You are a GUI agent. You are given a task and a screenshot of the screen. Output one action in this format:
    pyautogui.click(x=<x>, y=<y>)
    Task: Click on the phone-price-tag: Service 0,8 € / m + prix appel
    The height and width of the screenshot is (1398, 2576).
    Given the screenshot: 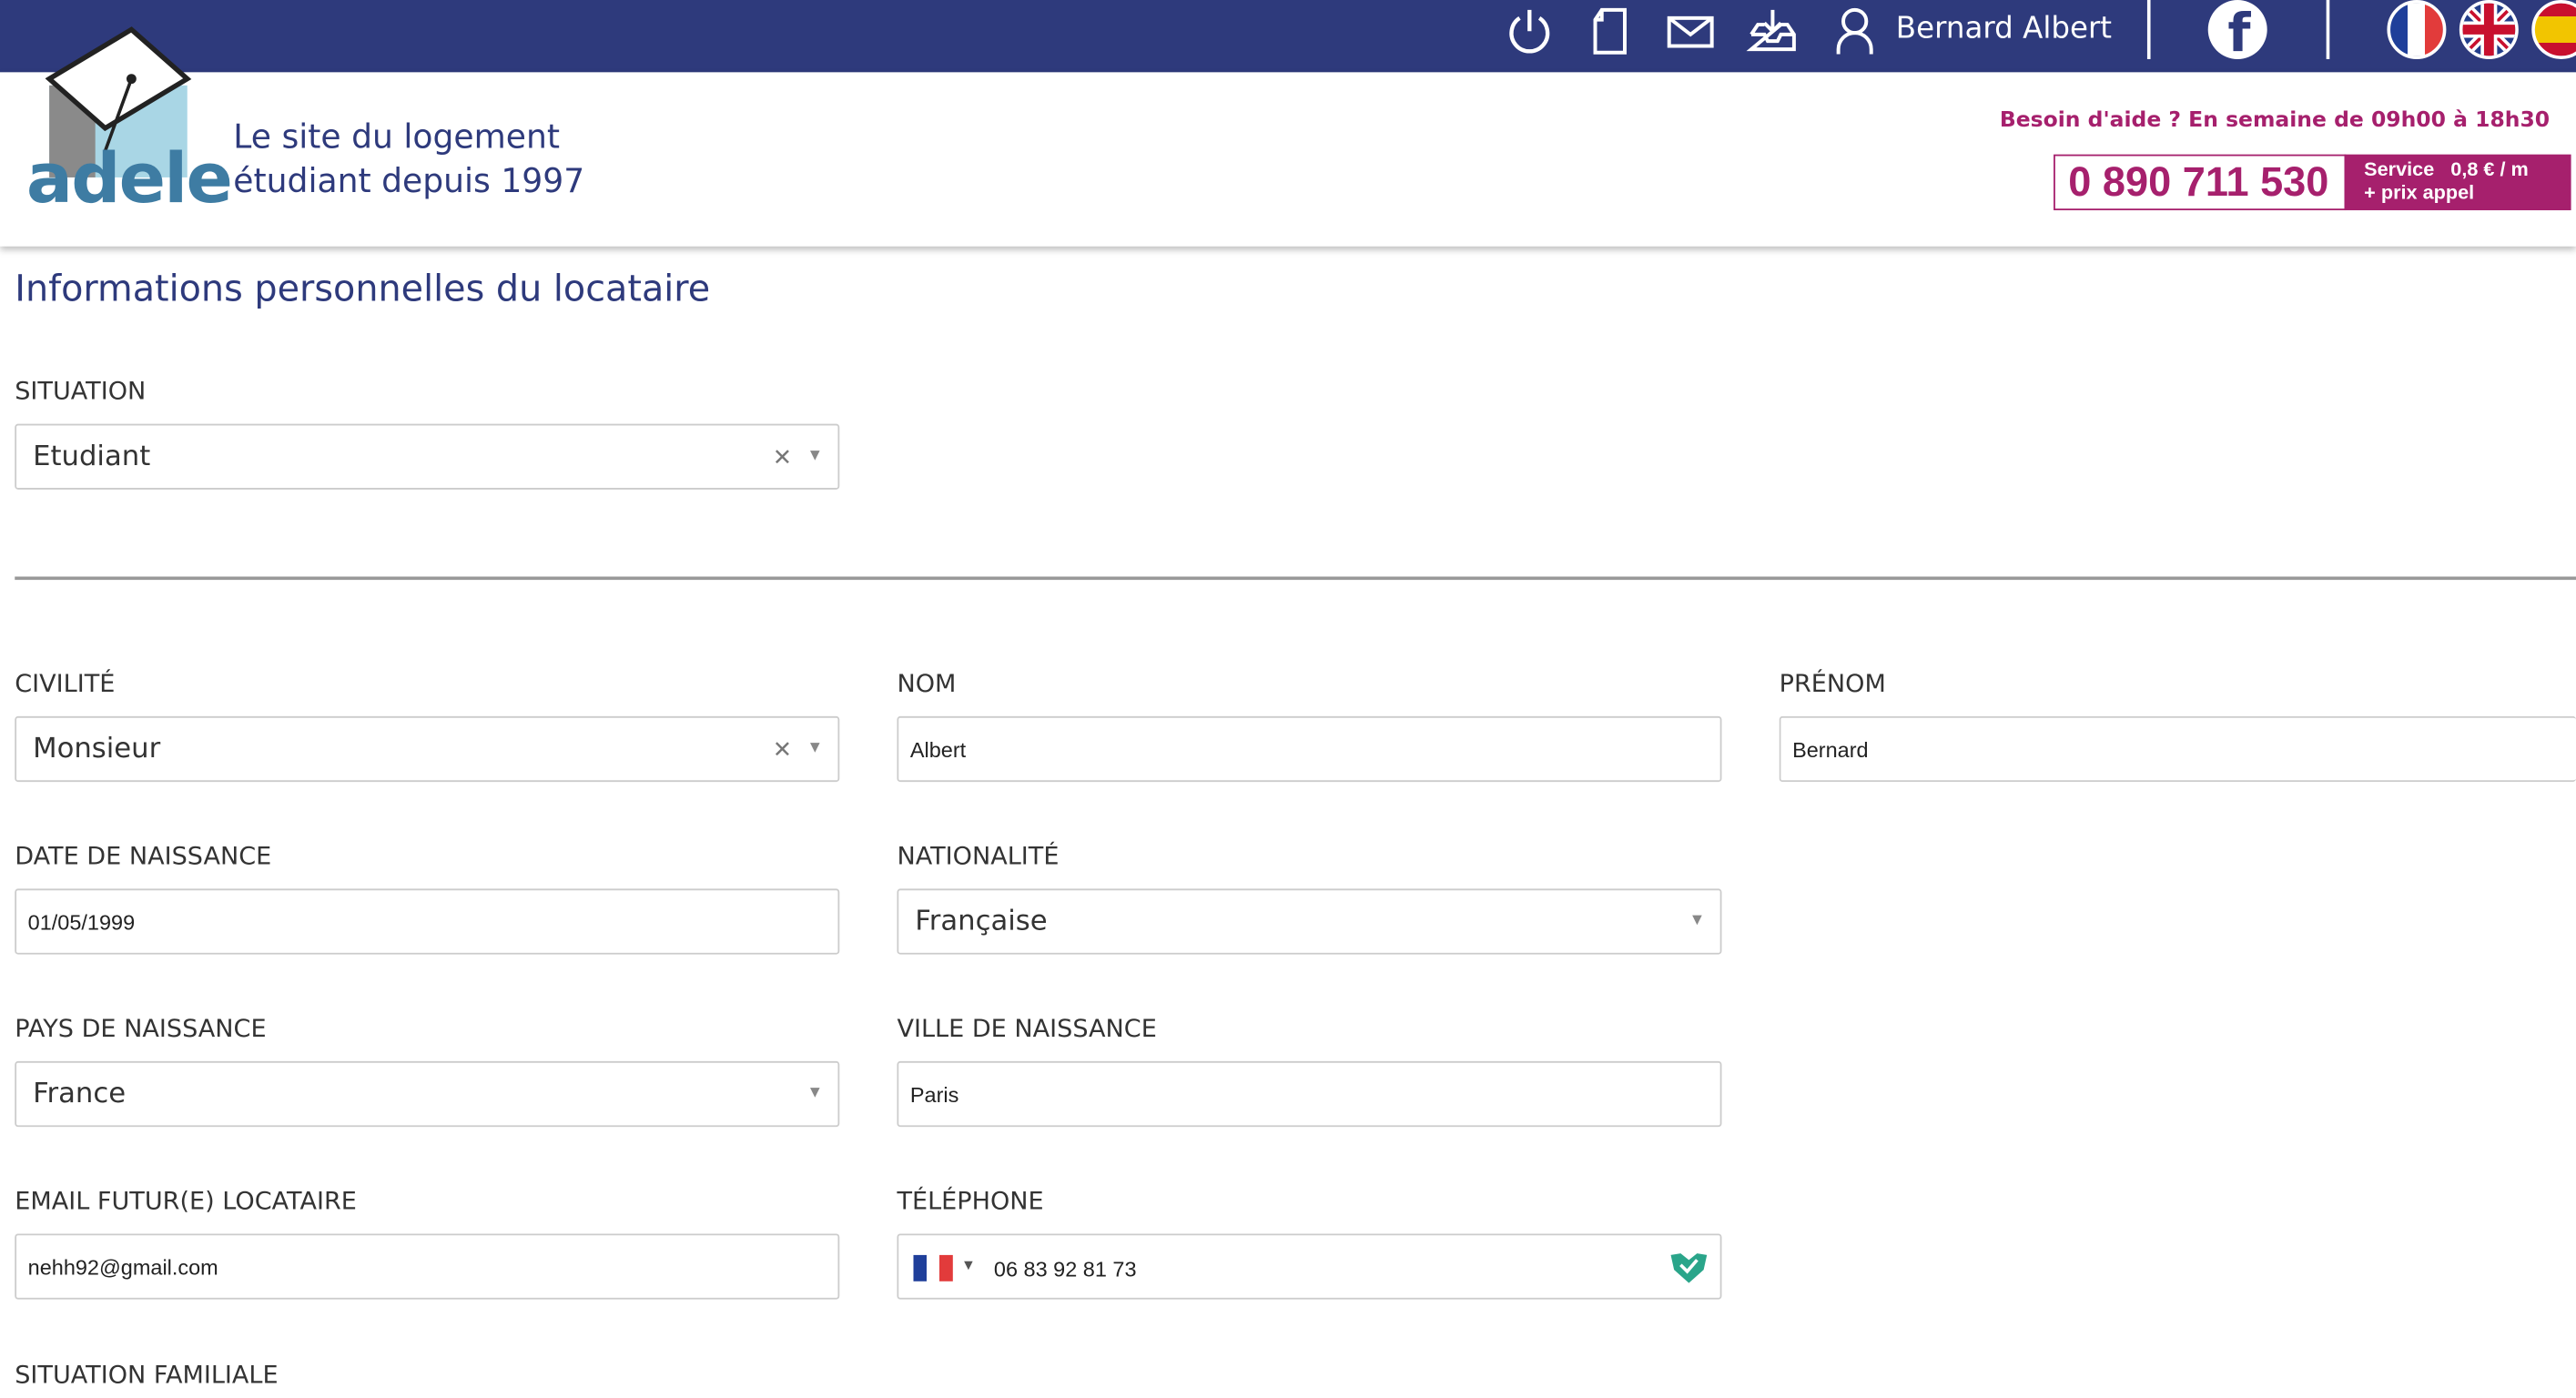 What is the action you would take?
    pyautogui.click(x=2457, y=182)
    